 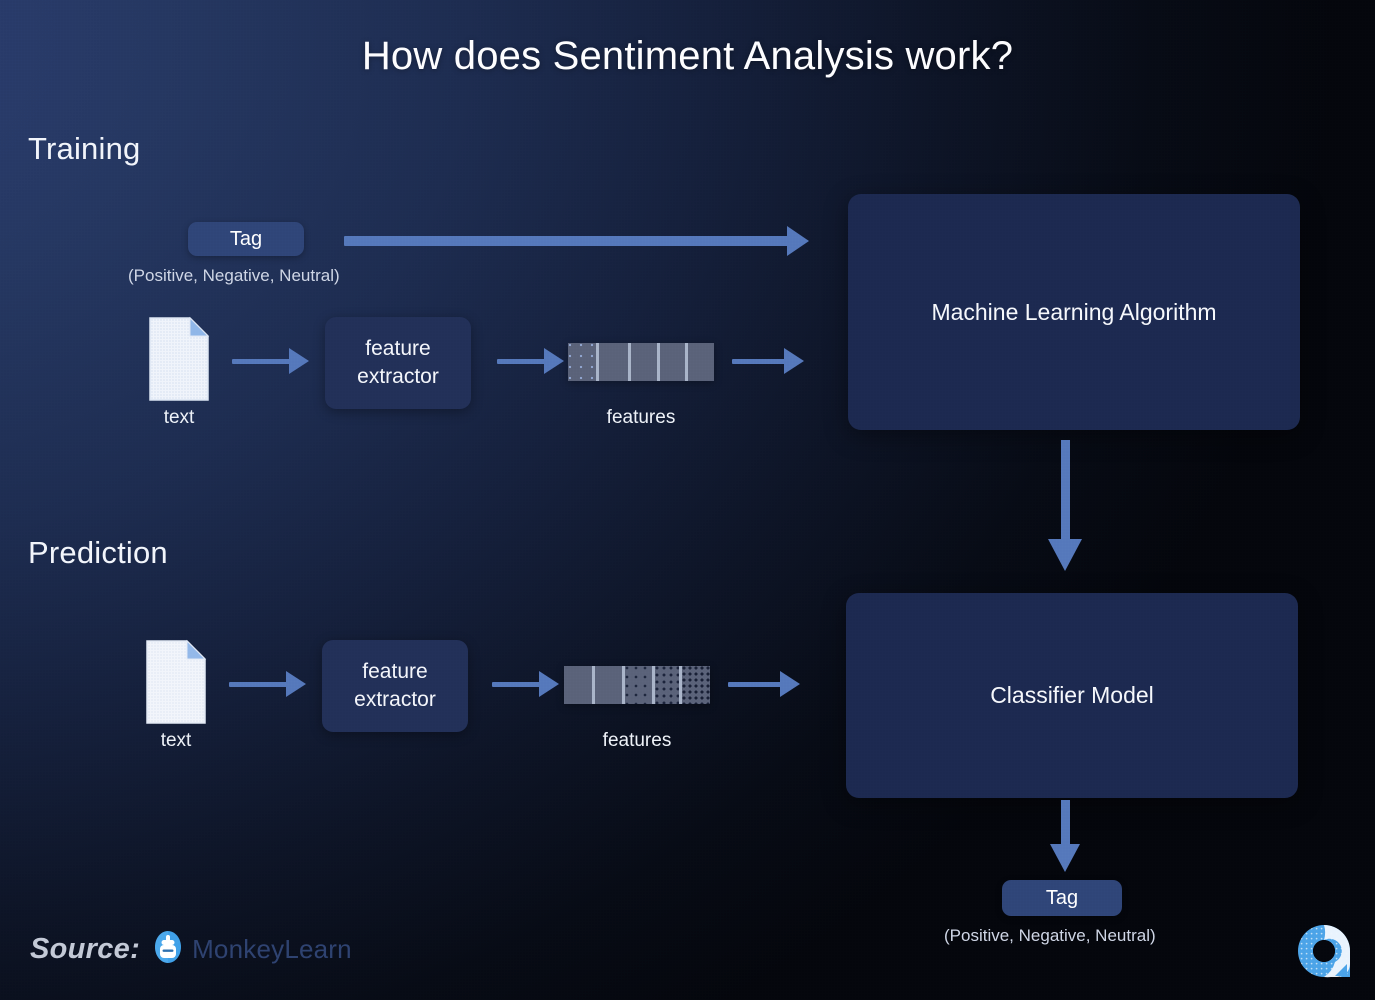 What do you see at coordinates (179, 359) in the screenshot?
I see `document-icon-training` at bounding box center [179, 359].